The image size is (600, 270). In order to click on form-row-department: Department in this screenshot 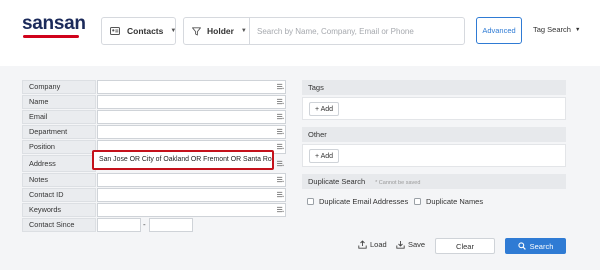, I will do `click(154, 132)`.